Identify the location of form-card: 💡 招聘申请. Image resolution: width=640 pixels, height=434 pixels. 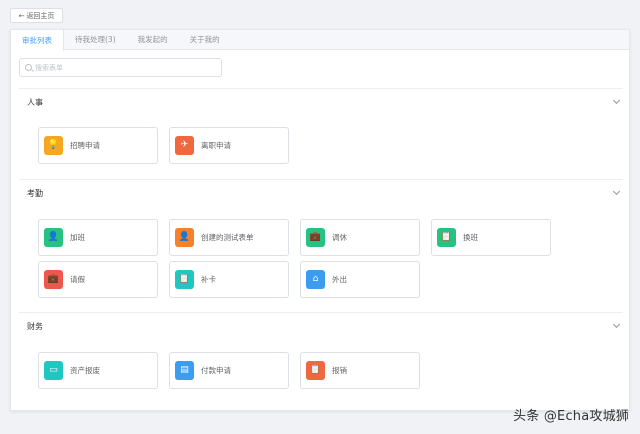
(98, 145).